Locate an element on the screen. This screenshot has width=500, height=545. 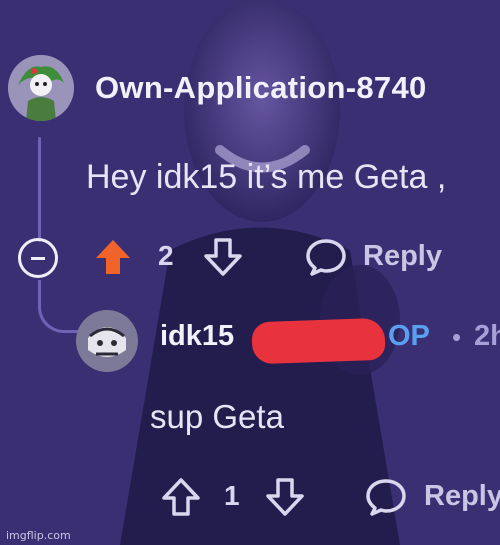
vote-count: 1 is located at coordinates (232, 495).